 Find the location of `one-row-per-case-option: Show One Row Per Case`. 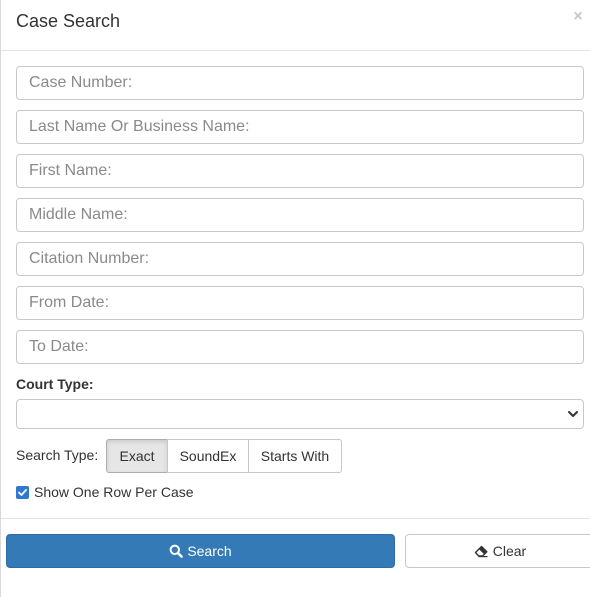

one-row-per-case-option: Show One Row Per Case is located at coordinates (105, 492).